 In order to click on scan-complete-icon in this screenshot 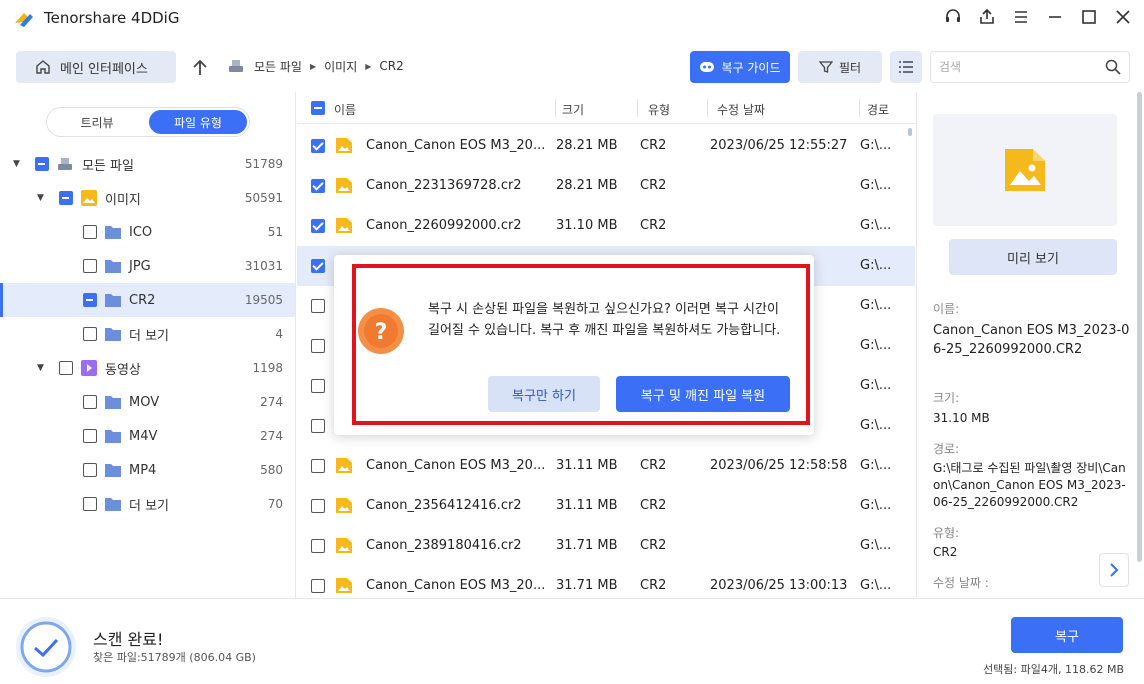, I will do `click(46, 647)`.